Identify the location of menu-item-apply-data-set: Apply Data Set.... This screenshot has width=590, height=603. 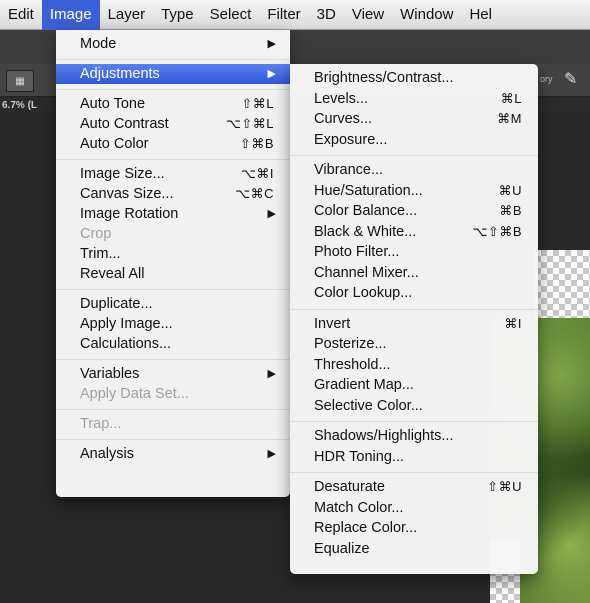
(173, 394).